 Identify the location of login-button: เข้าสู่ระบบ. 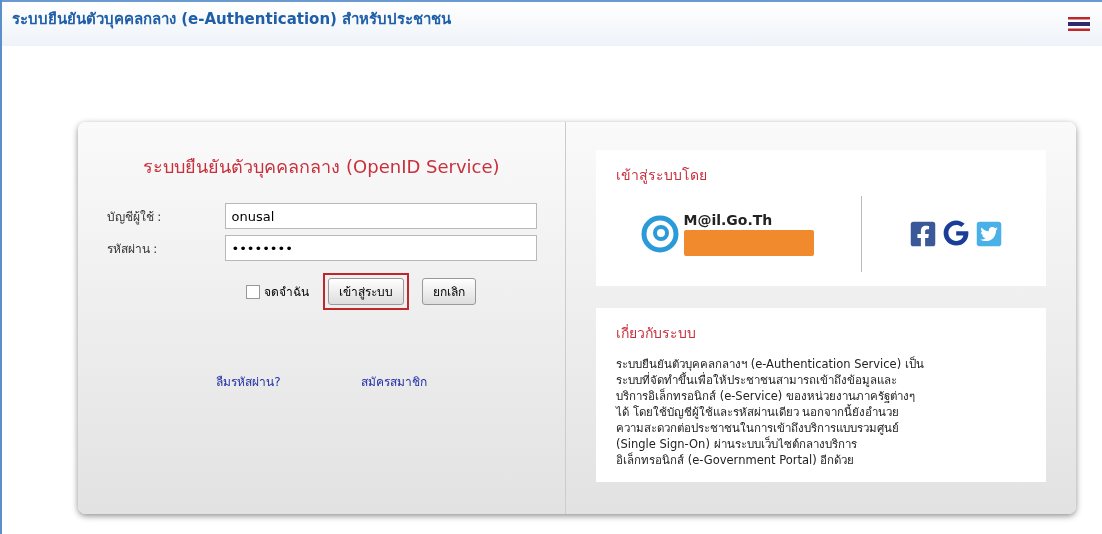
(366, 291).